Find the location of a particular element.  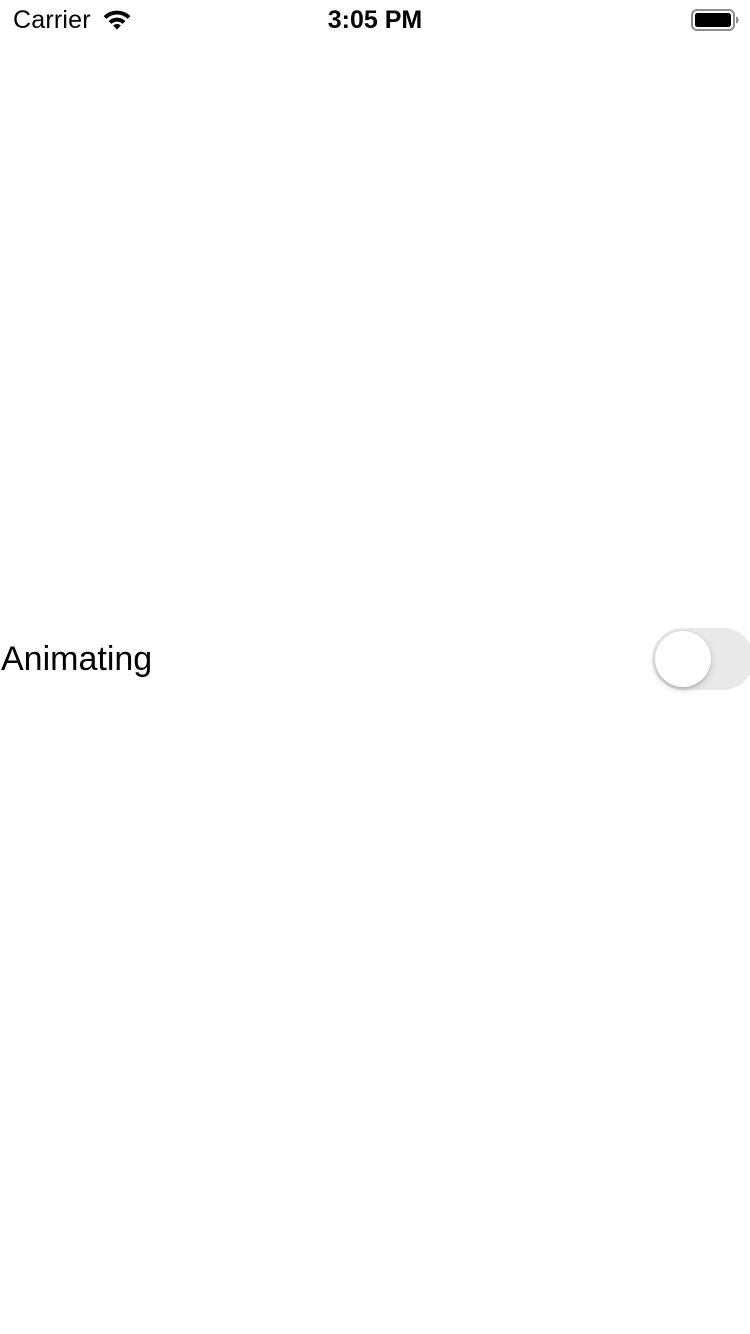

animating-toggle is located at coordinates (701, 659).